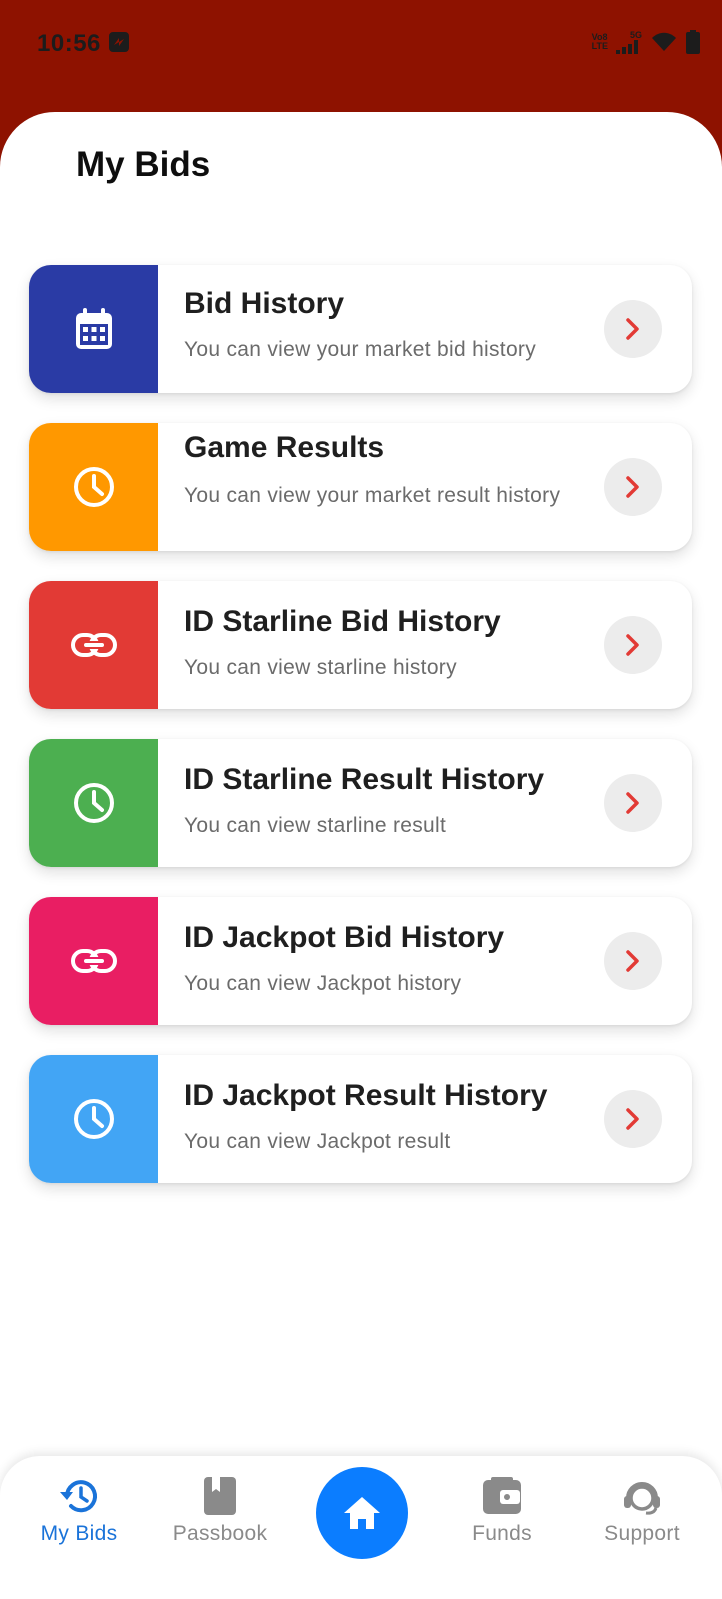 The image size is (722, 1599). Describe the element at coordinates (79, 1533) in the screenshot. I see `nav-label: My Bids` at that location.